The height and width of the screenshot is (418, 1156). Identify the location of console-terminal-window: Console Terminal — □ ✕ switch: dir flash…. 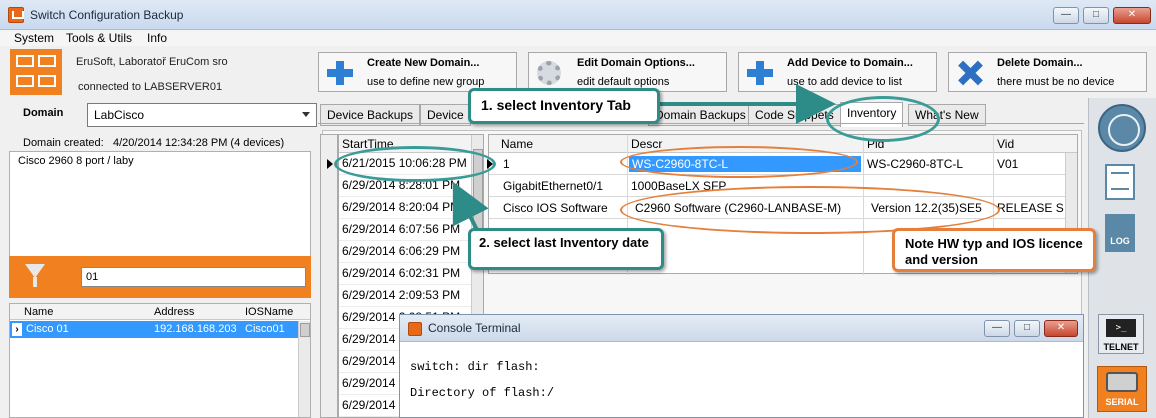
(741, 366).